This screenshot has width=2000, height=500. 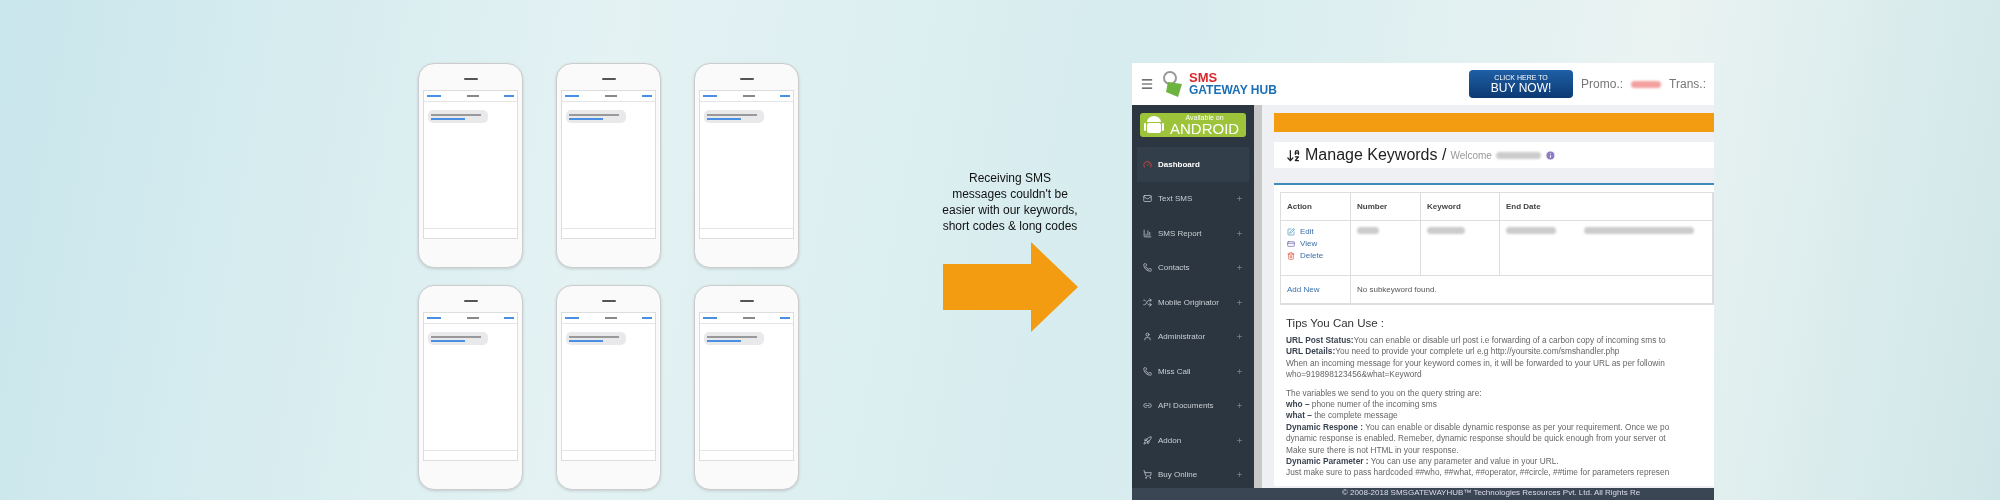 I want to click on bar-chart-icon, so click(x=1147, y=233).